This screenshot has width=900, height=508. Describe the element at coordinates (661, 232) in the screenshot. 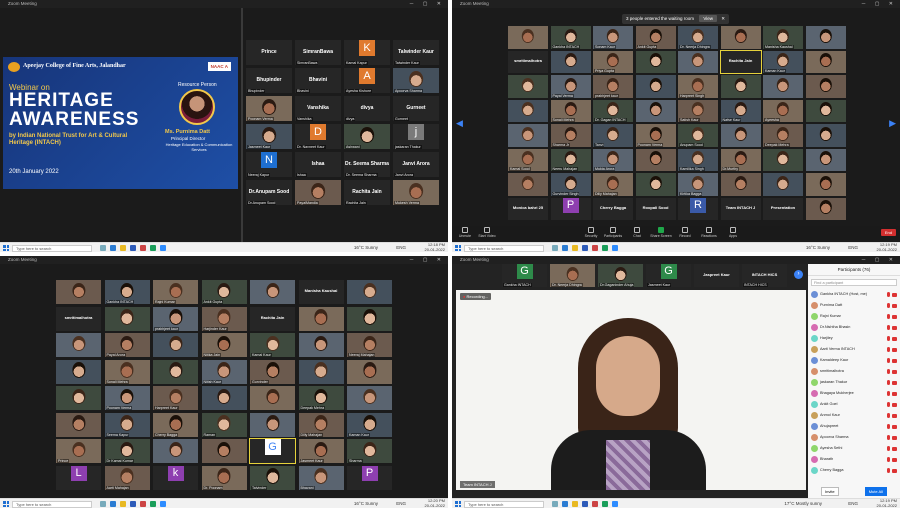

I see `toolbar-share-screen-button: Share Screen` at that location.